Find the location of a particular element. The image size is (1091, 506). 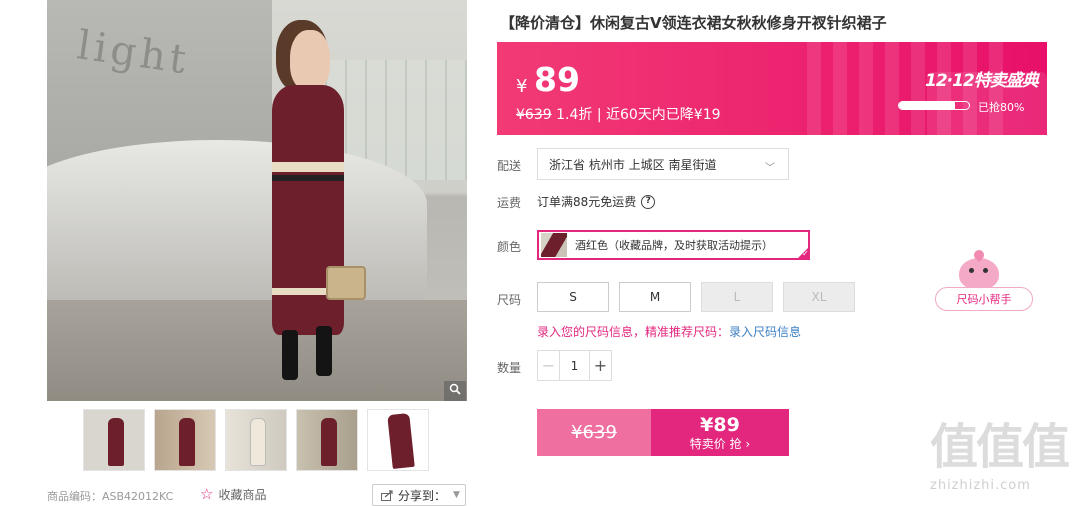

color-option-label: 酒红色（收藏品牌，及时获取活动提示） is located at coordinates (674, 245).